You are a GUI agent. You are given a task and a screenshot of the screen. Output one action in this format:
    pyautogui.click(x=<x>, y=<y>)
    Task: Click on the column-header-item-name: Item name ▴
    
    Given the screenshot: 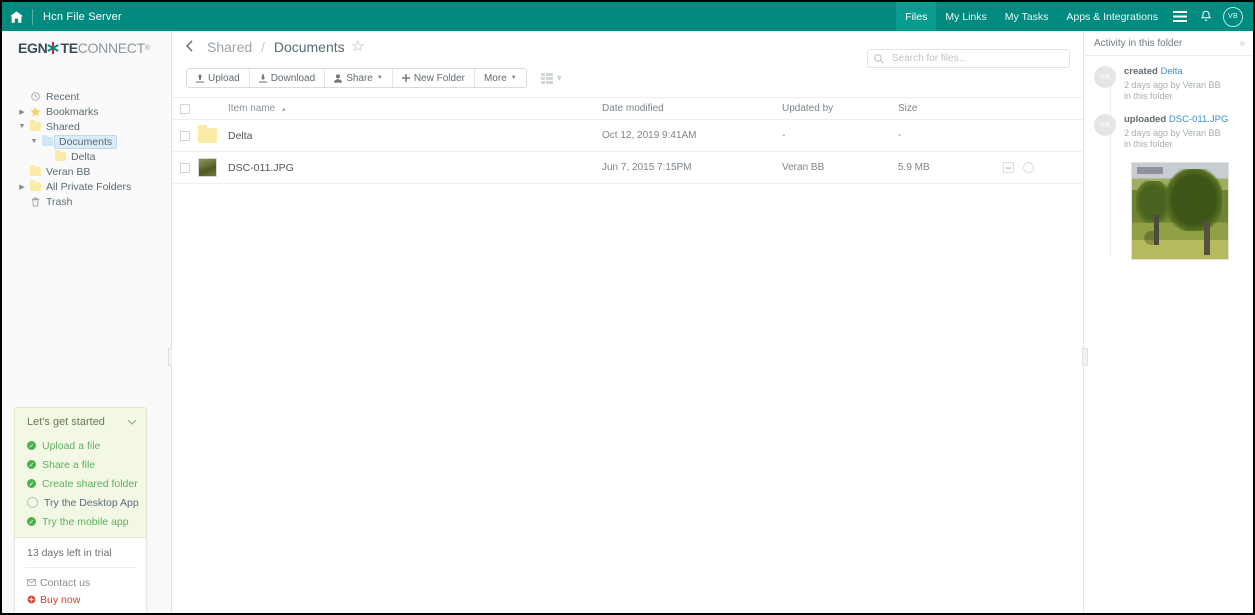 What is the action you would take?
    pyautogui.click(x=415, y=108)
    